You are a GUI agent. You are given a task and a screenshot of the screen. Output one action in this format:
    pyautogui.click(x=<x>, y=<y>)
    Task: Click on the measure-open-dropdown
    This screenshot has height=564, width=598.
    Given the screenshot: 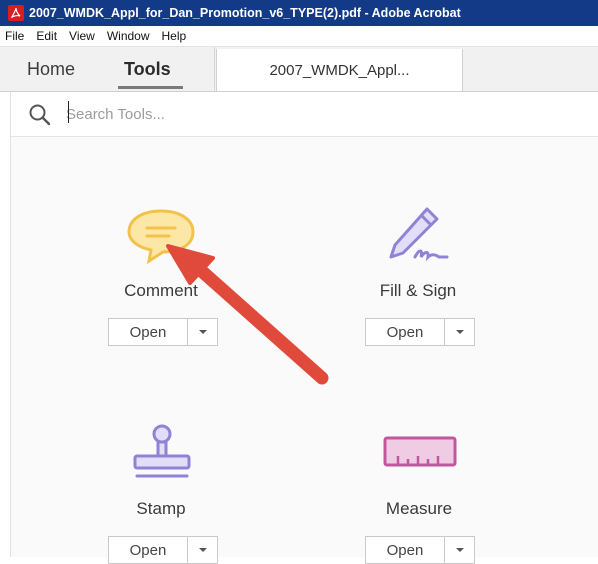 What is the action you would take?
    pyautogui.click(x=459, y=550)
    